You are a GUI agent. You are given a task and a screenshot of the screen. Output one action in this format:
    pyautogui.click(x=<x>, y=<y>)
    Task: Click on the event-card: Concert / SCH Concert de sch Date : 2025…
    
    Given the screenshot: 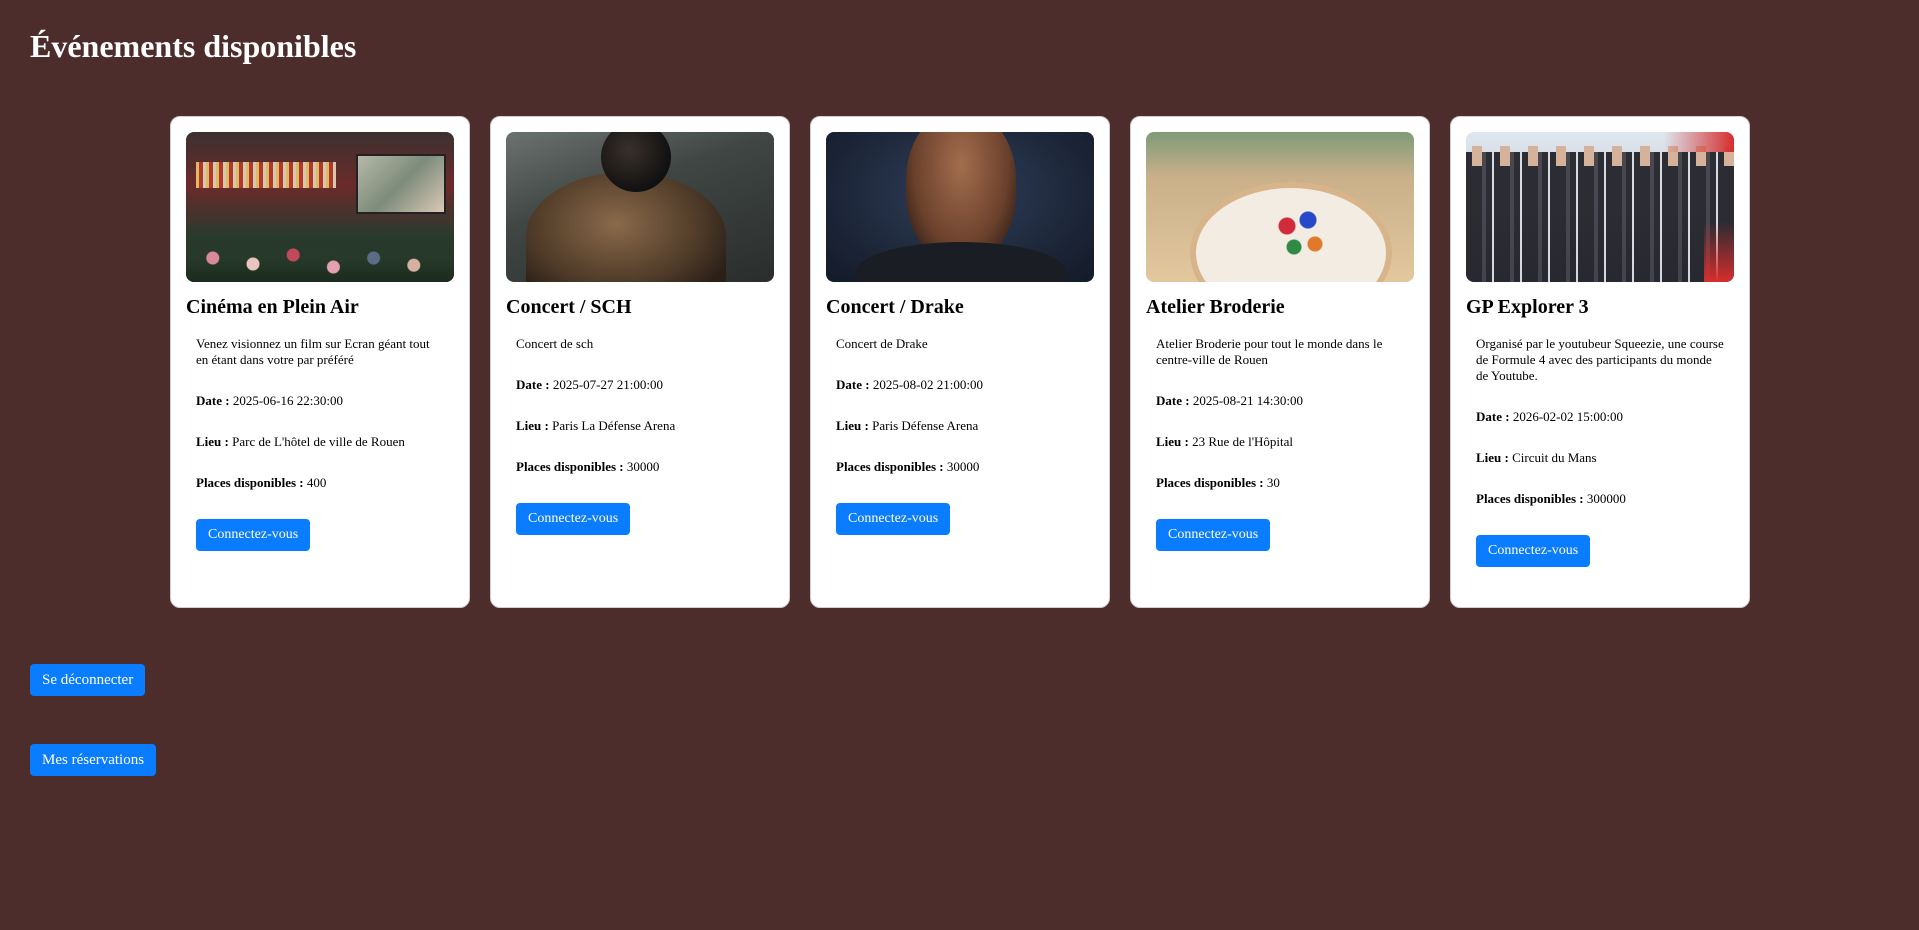 What is the action you would take?
    pyautogui.click(x=640, y=362)
    